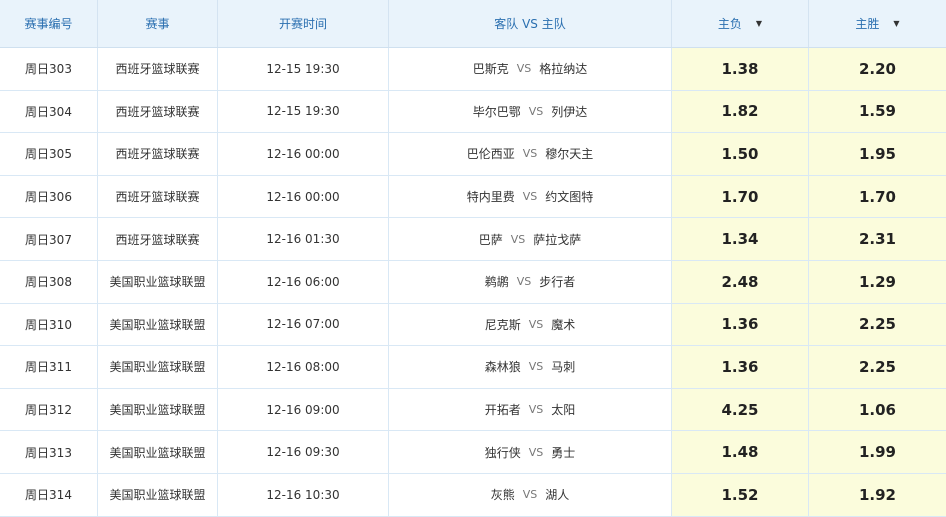  I want to click on header-league: 赛事, so click(158, 23).